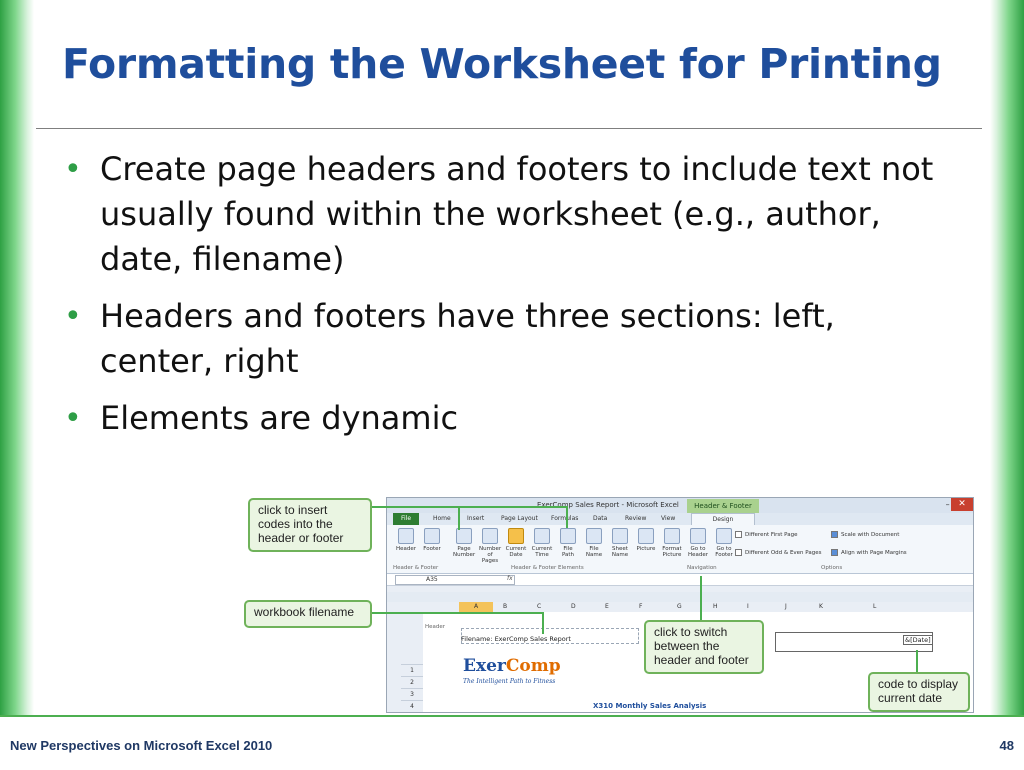 The height and width of the screenshot is (770, 1024). What do you see at coordinates (475, 518) in the screenshot?
I see `tab-insert: Insert` at bounding box center [475, 518].